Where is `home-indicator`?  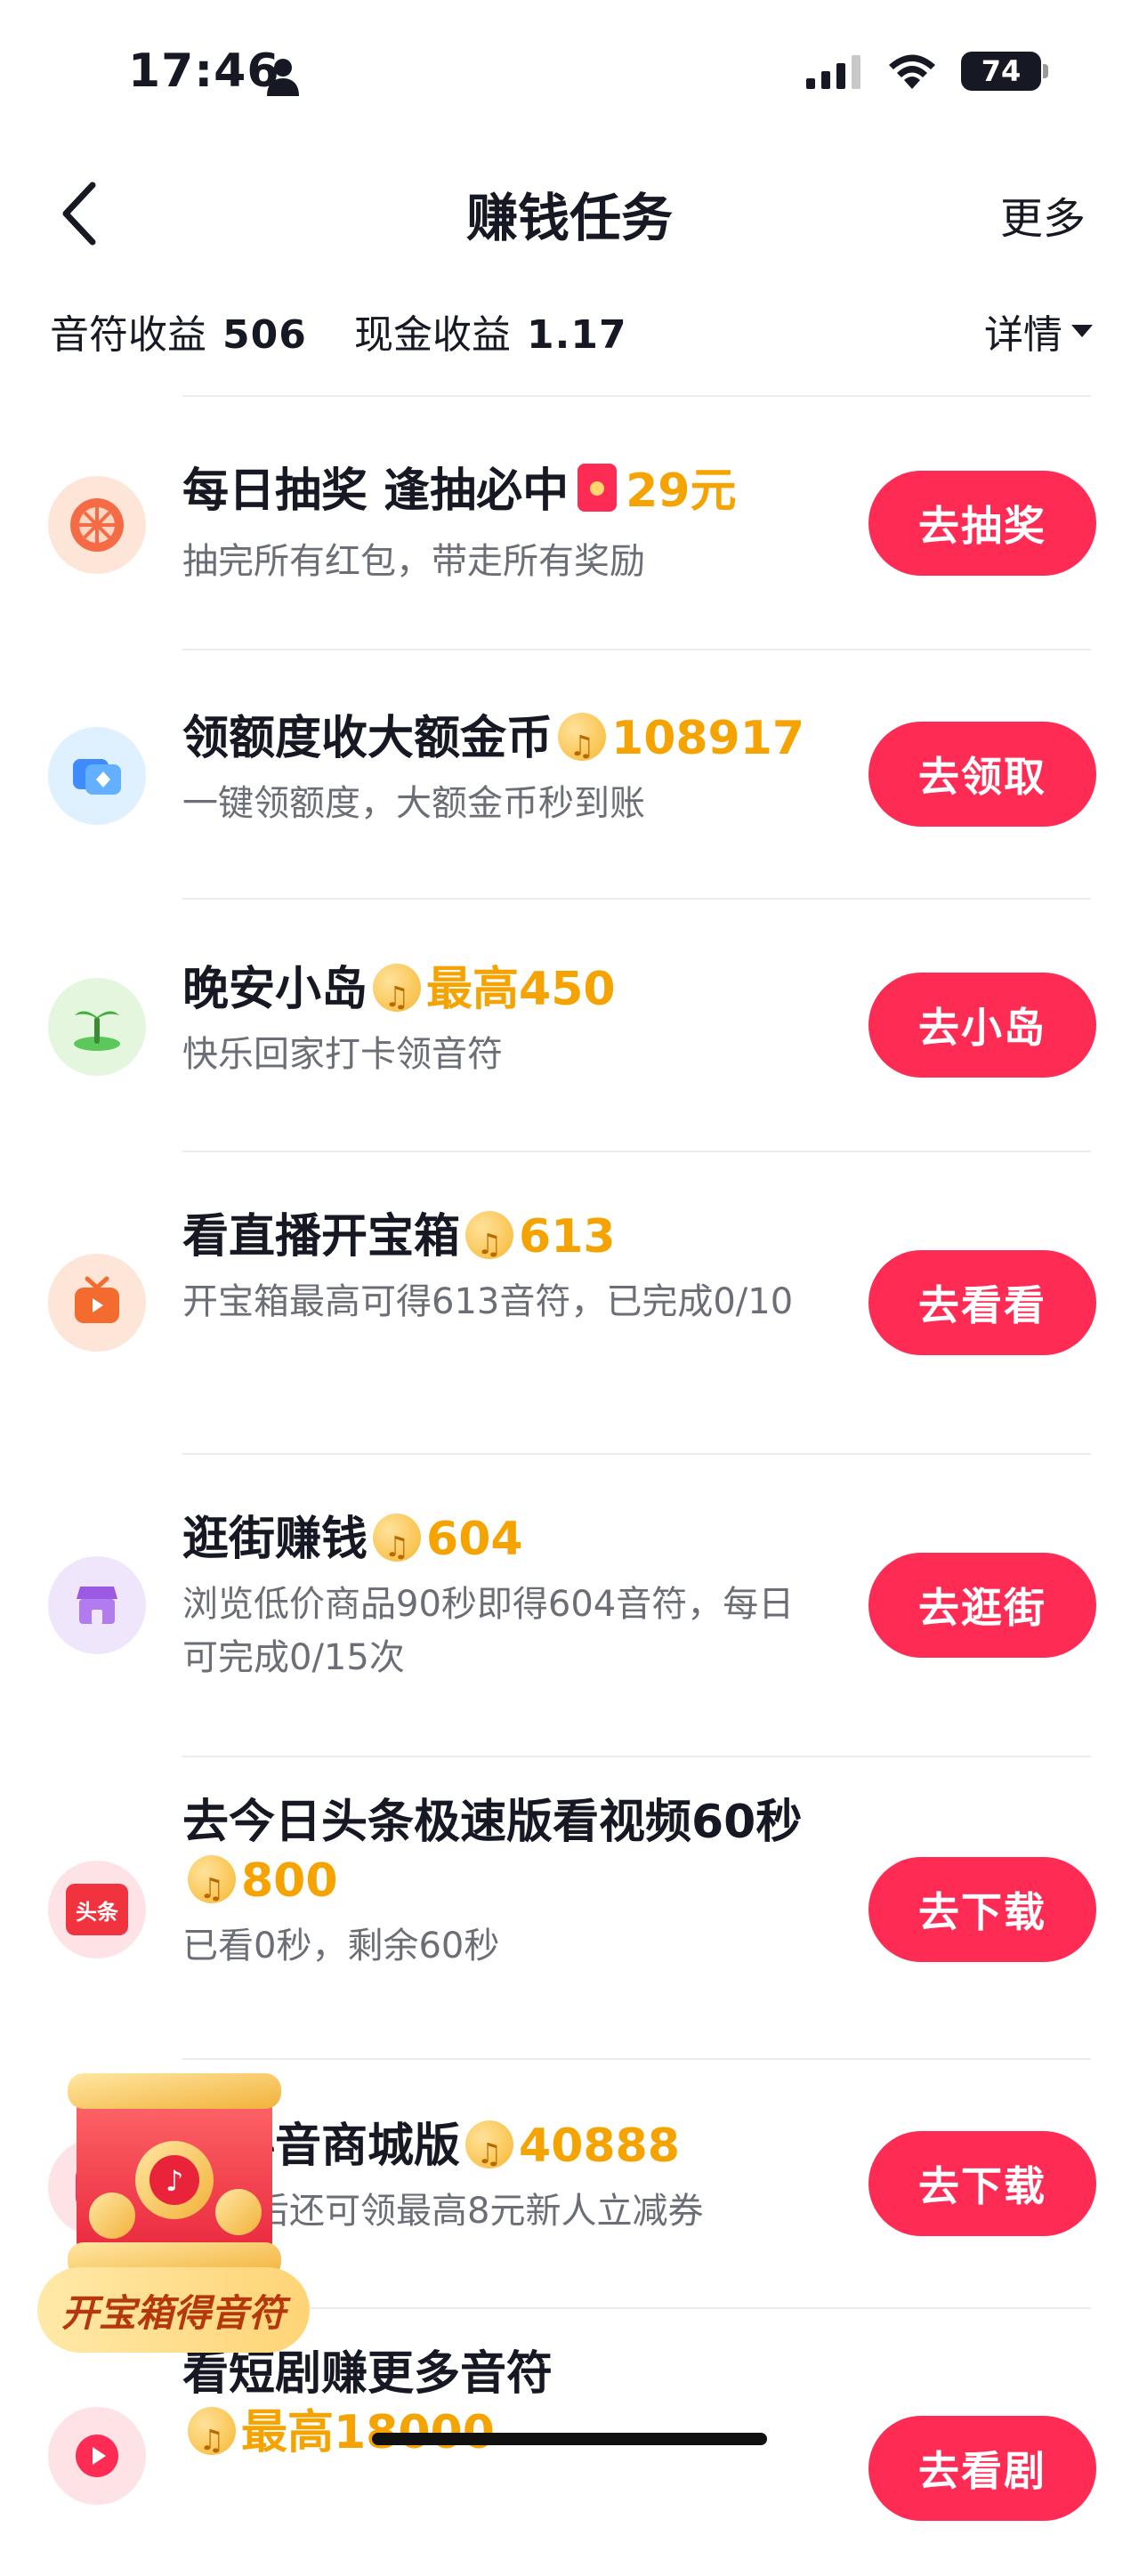
home-indicator is located at coordinates (569, 2439).